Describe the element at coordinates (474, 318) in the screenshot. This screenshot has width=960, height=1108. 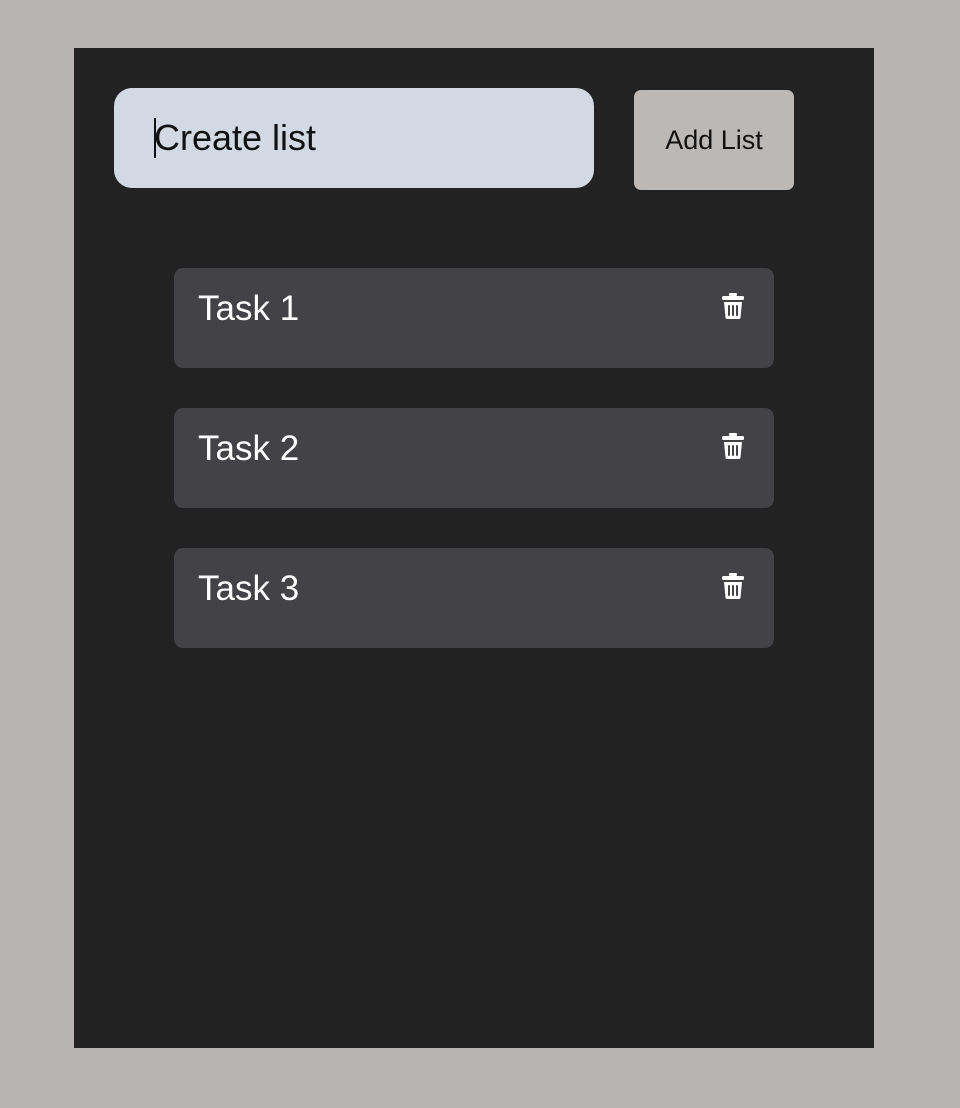
I see `task-item: Task 1` at that location.